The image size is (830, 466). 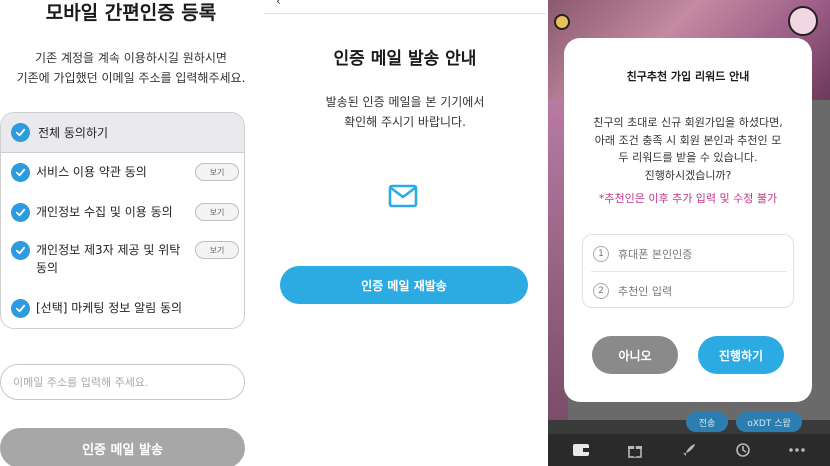 I want to click on send-verification-button: 인증 메일 발송, so click(x=122, y=447).